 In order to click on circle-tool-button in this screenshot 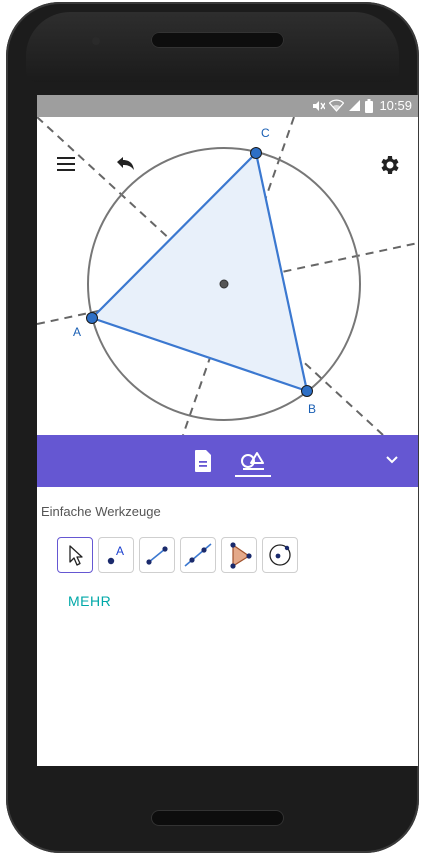, I will do `click(280, 555)`.